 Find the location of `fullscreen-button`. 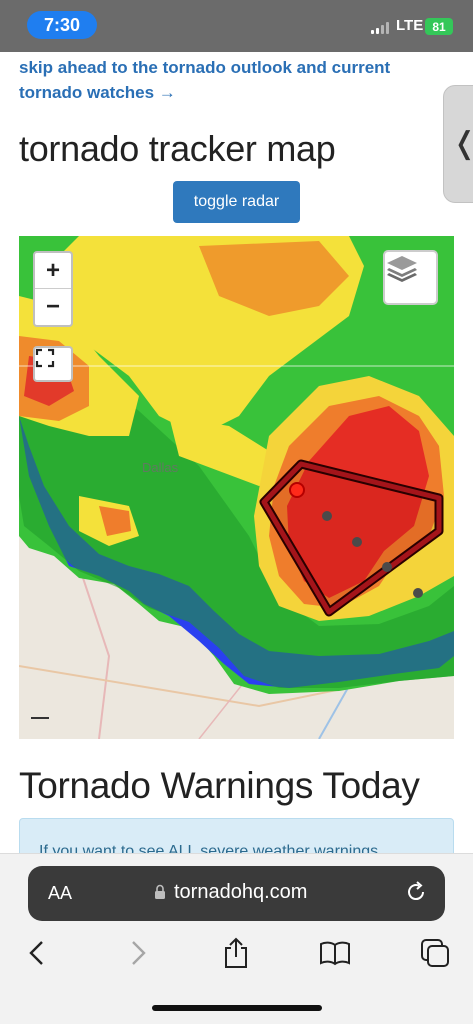

fullscreen-button is located at coordinates (53, 364).